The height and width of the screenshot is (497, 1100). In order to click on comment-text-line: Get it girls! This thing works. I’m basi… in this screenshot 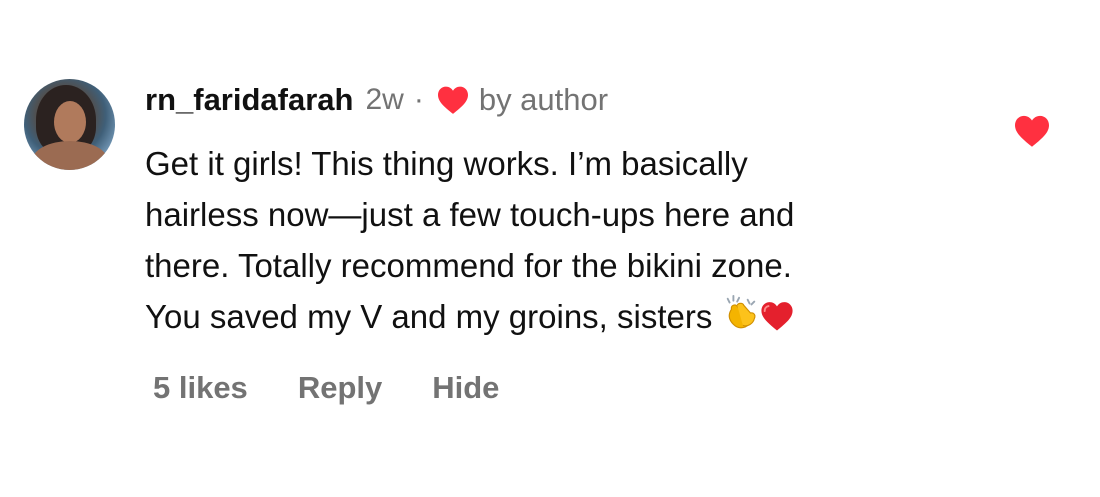, I will do `click(446, 163)`.